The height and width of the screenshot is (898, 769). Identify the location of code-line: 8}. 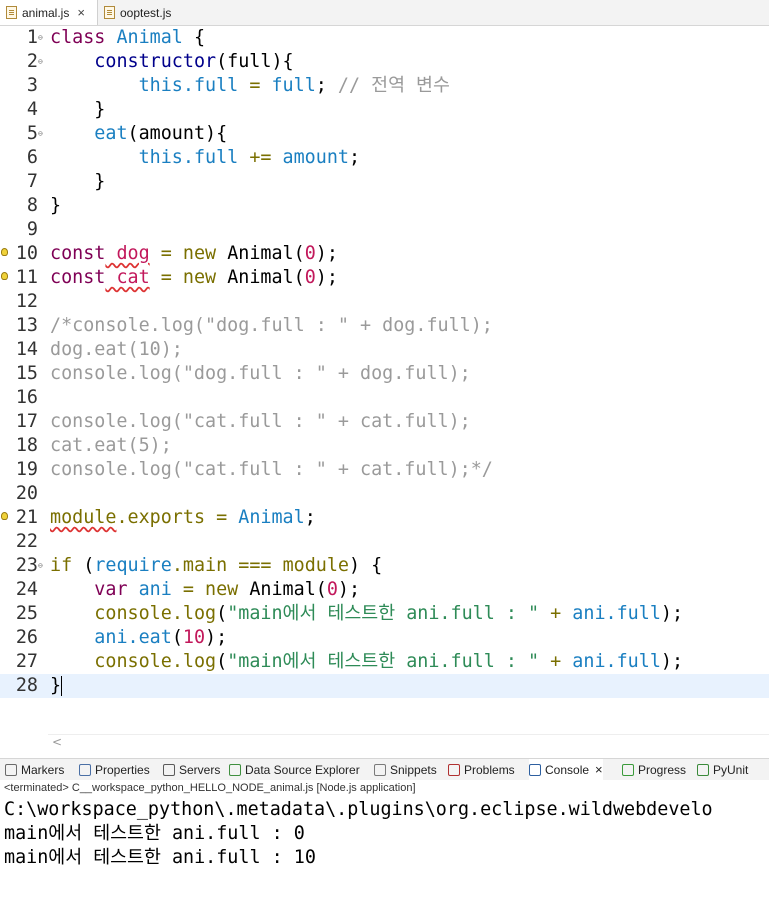
(384, 206).